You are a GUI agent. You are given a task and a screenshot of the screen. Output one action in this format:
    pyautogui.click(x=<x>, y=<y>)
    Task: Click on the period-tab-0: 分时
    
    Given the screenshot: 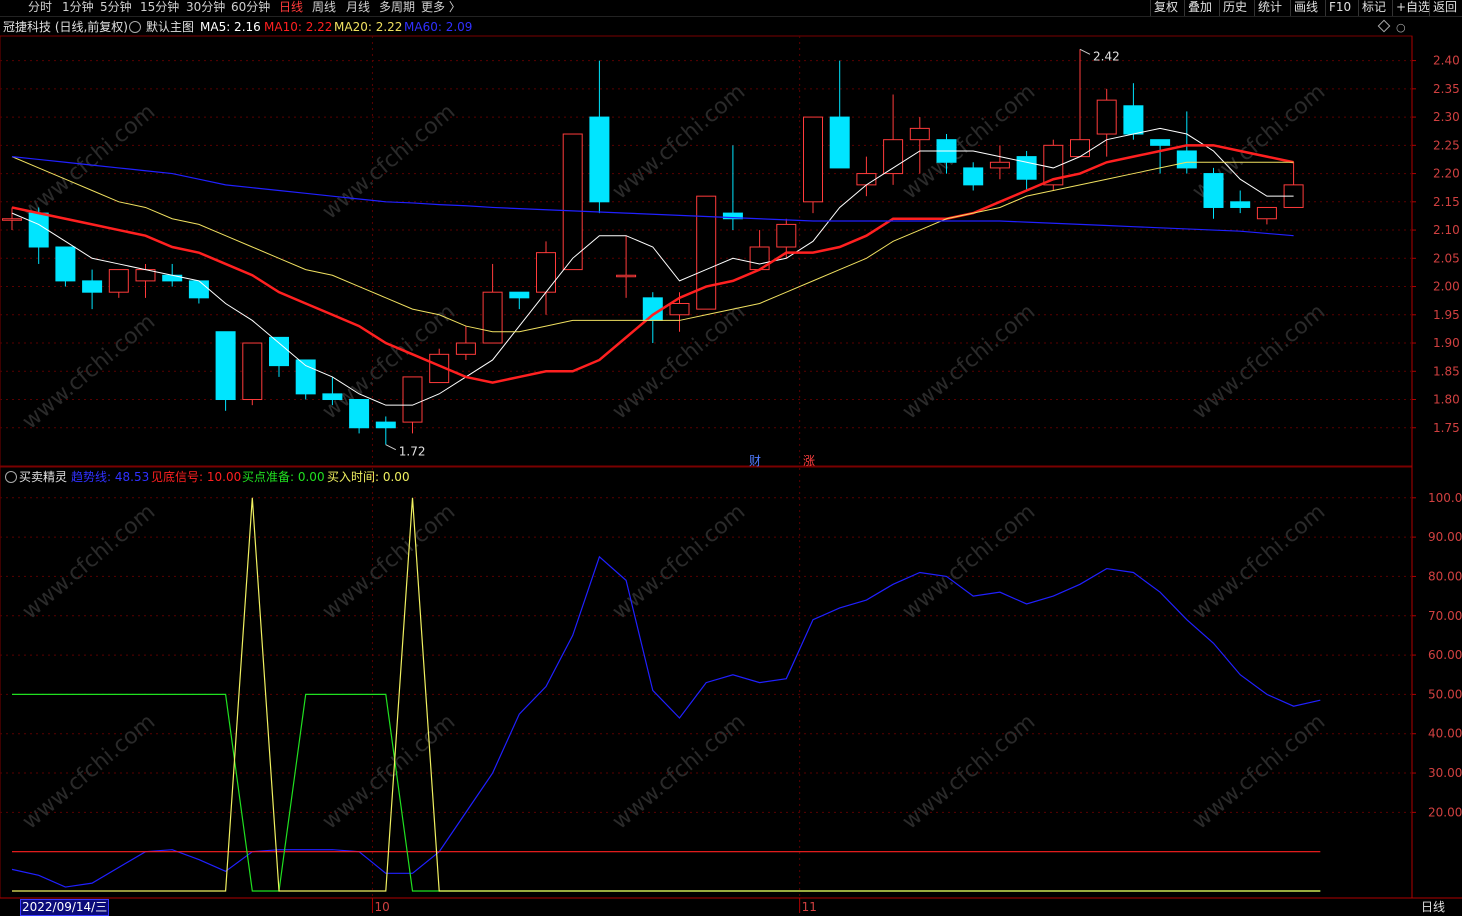 What is the action you would take?
    pyautogui.click(x=40, y=8)
    